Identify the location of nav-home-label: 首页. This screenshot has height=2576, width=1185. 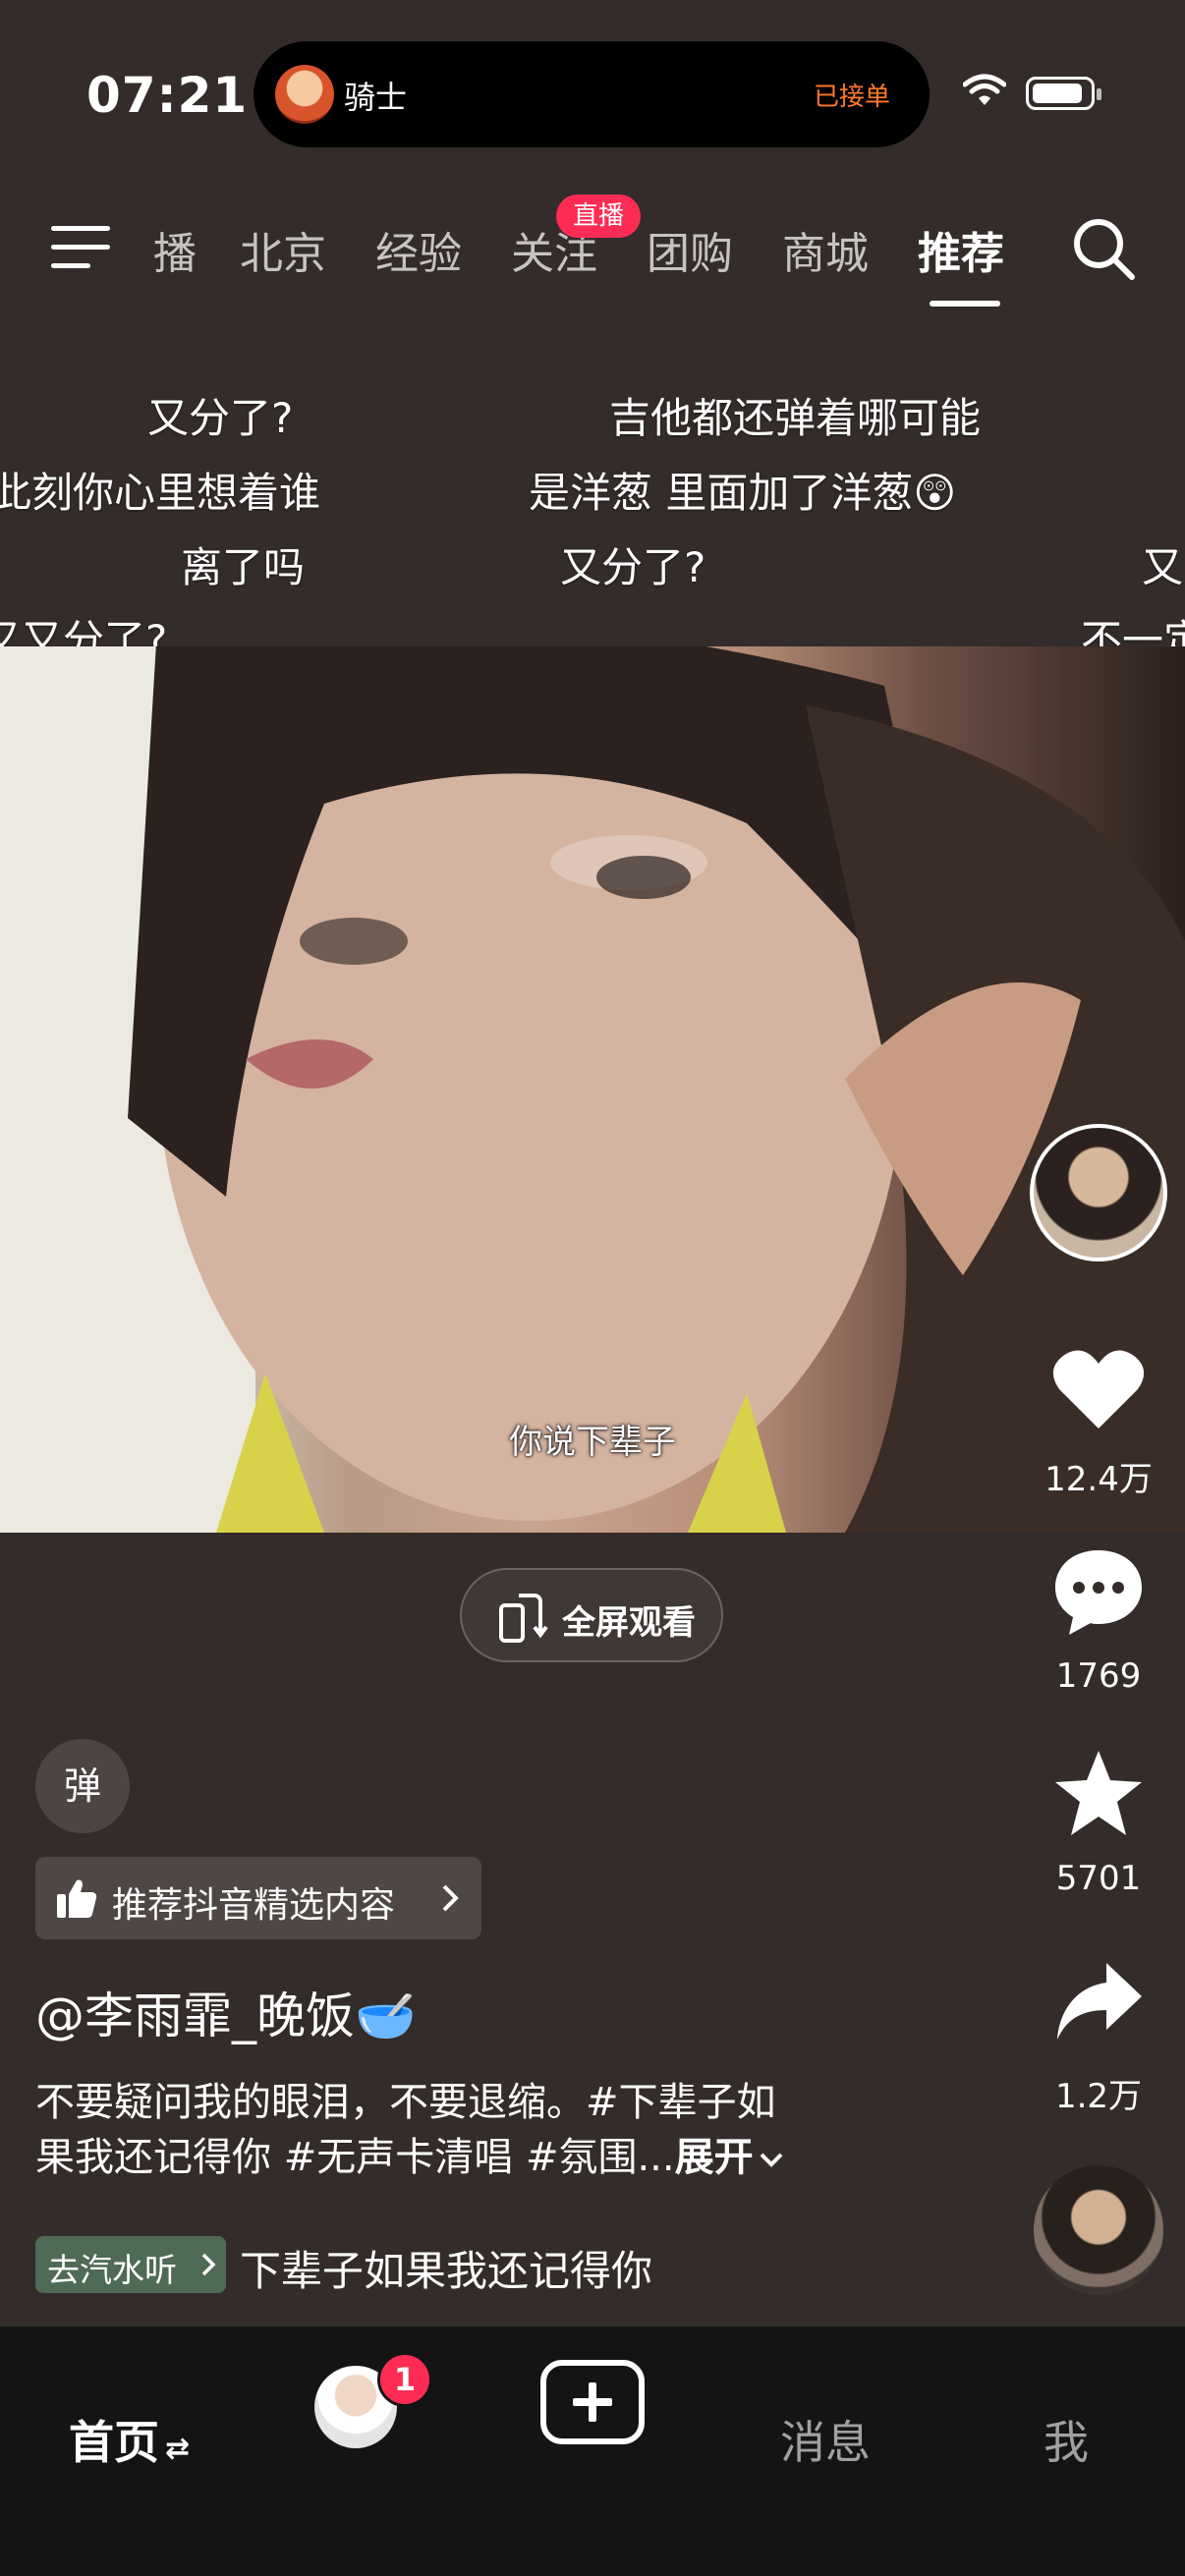
(114, 2442).